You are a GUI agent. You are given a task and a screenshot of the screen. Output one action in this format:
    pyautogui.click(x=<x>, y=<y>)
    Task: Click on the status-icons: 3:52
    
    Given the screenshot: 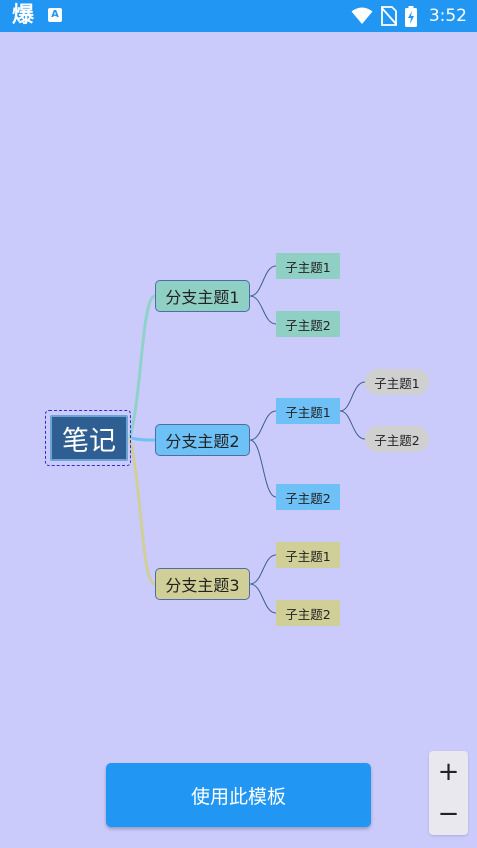 What is the action you would take?
    pyautogui.click(x=409, y=16)
    